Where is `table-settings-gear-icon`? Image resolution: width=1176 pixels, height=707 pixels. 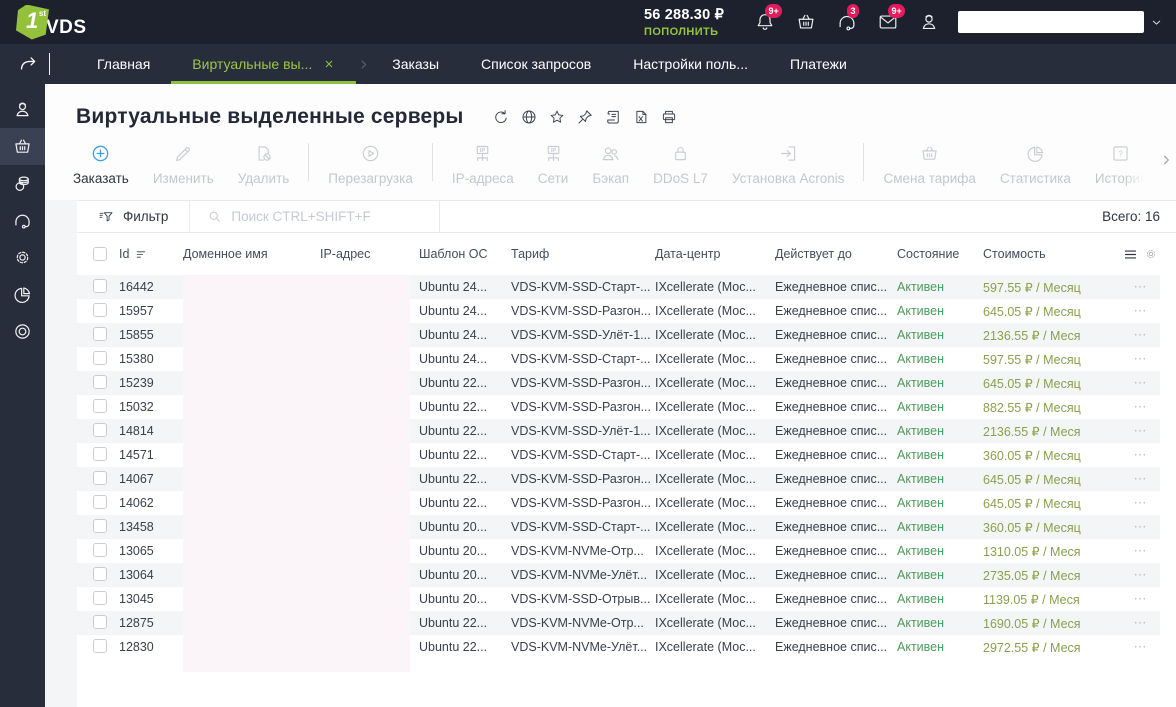
table-settings-gear-icon is located at coordinates (1151, 254).